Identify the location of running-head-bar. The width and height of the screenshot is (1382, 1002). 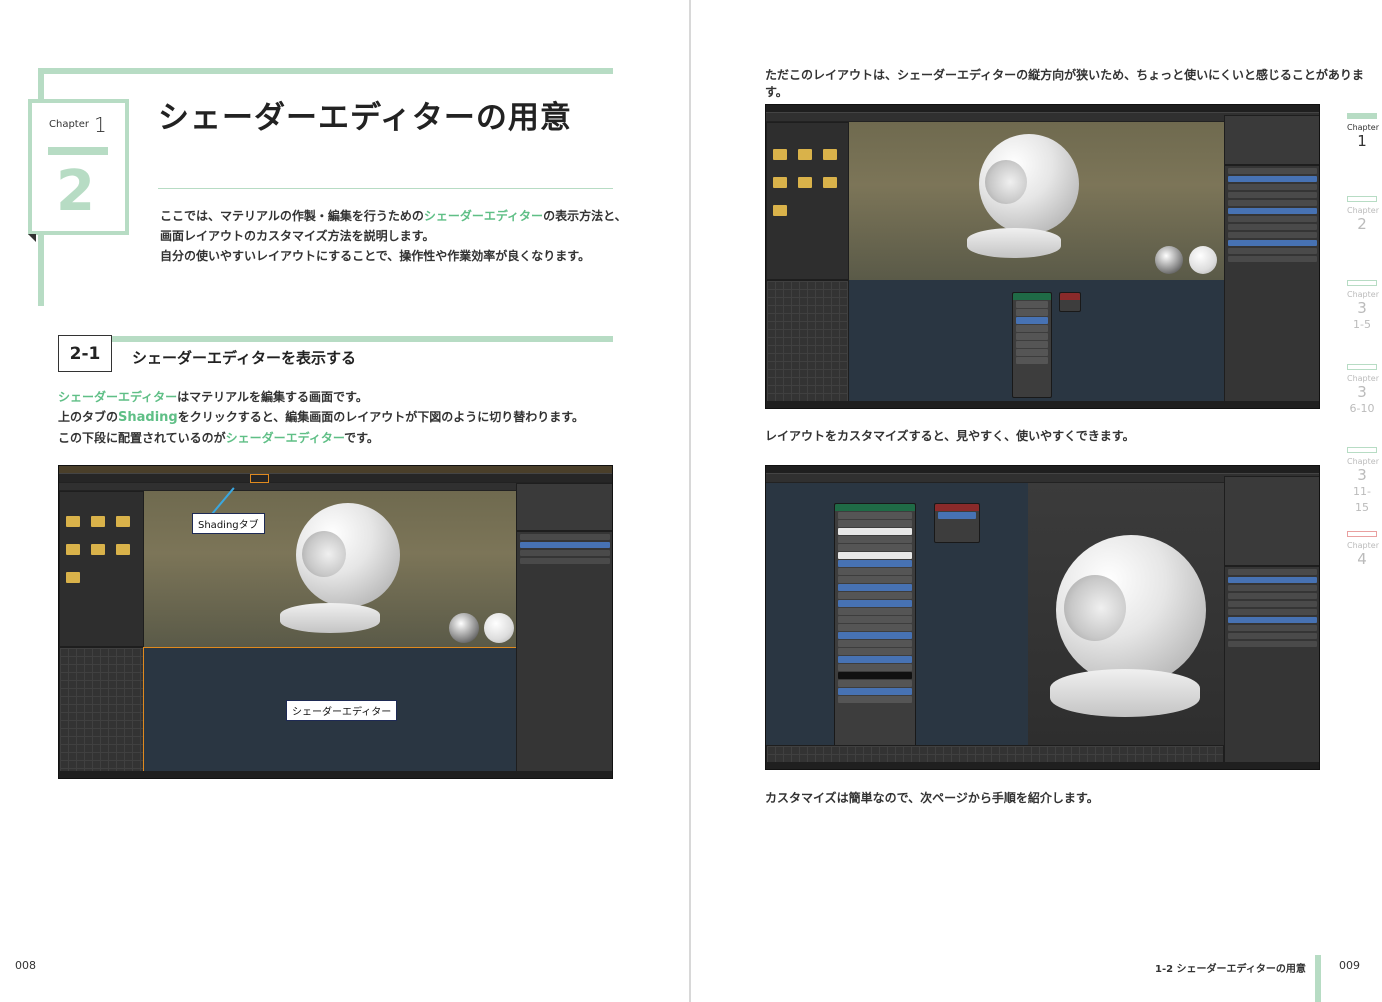
(1318, 978).